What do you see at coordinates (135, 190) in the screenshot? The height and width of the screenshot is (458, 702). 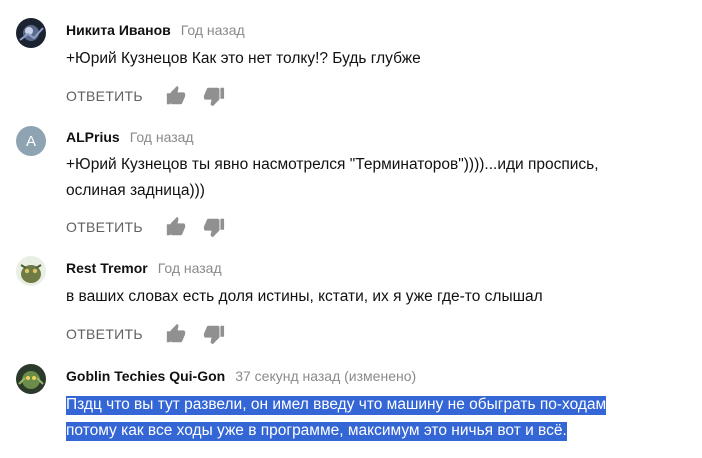 I see `comment-text-line: ослиная задница)))` at bounding box center [135, 190].